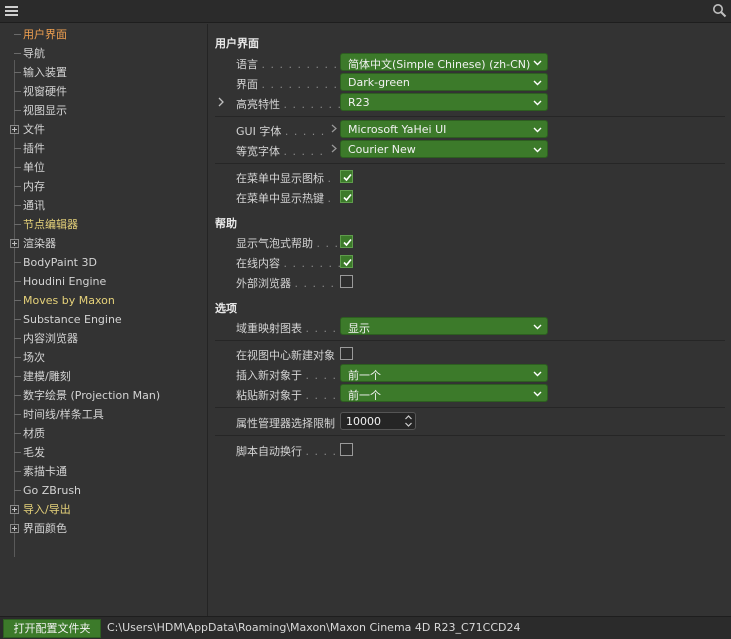  Describe the element at coordinates (34, 186) in the screenshot. I see `sidebar-item-label: 内存` at that location.